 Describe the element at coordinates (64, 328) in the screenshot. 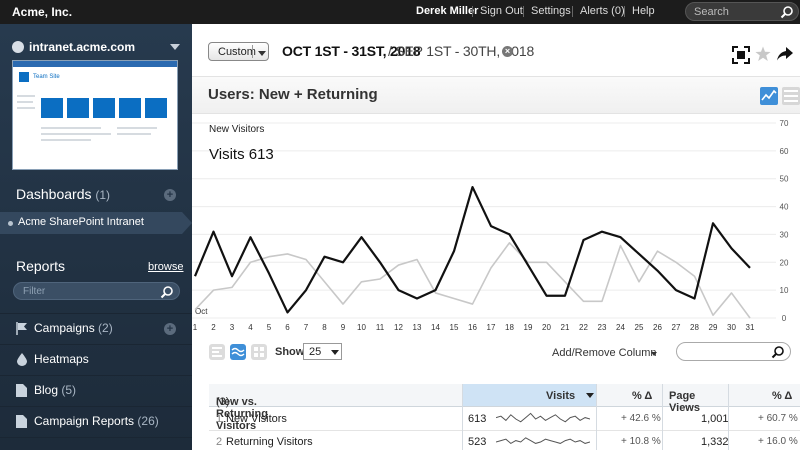

I see `sidebar-item-label: Campaigns` at that location.